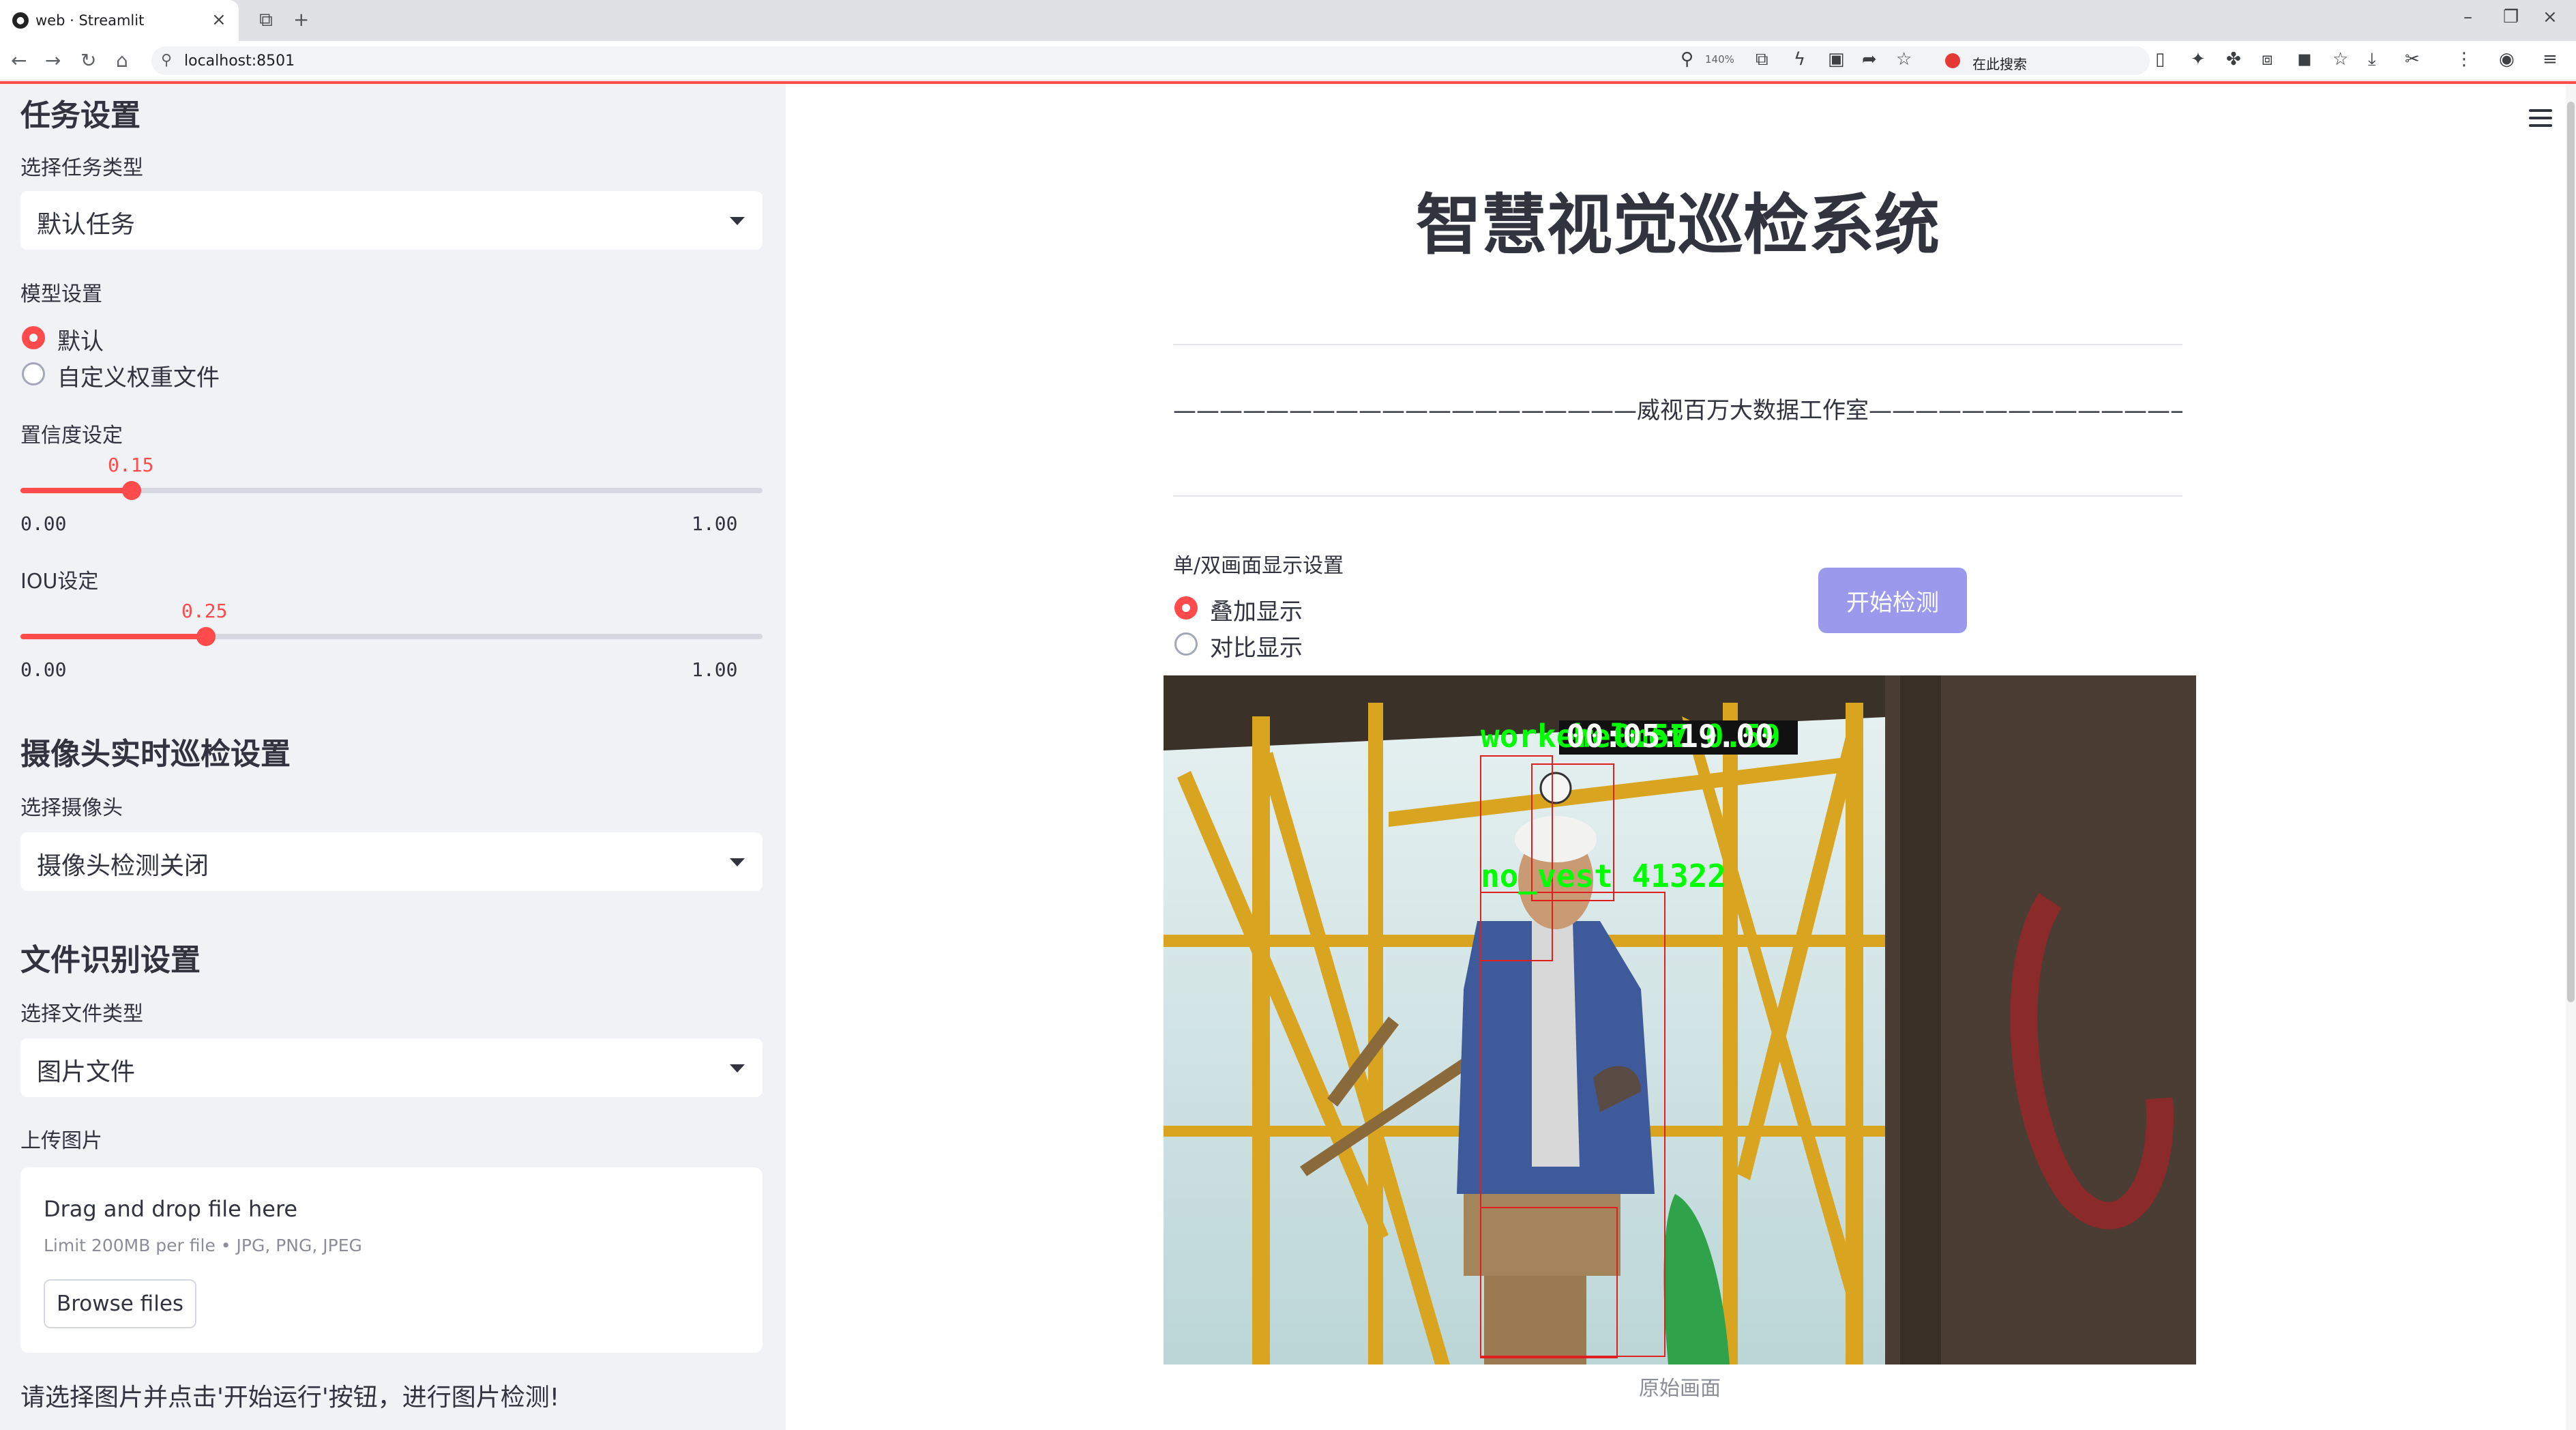 This screenshot has width=2576, height=1430. Describe the element at coordinates (59, 582) in the screenshot. I see `iou-label: IOU设定` at that location.